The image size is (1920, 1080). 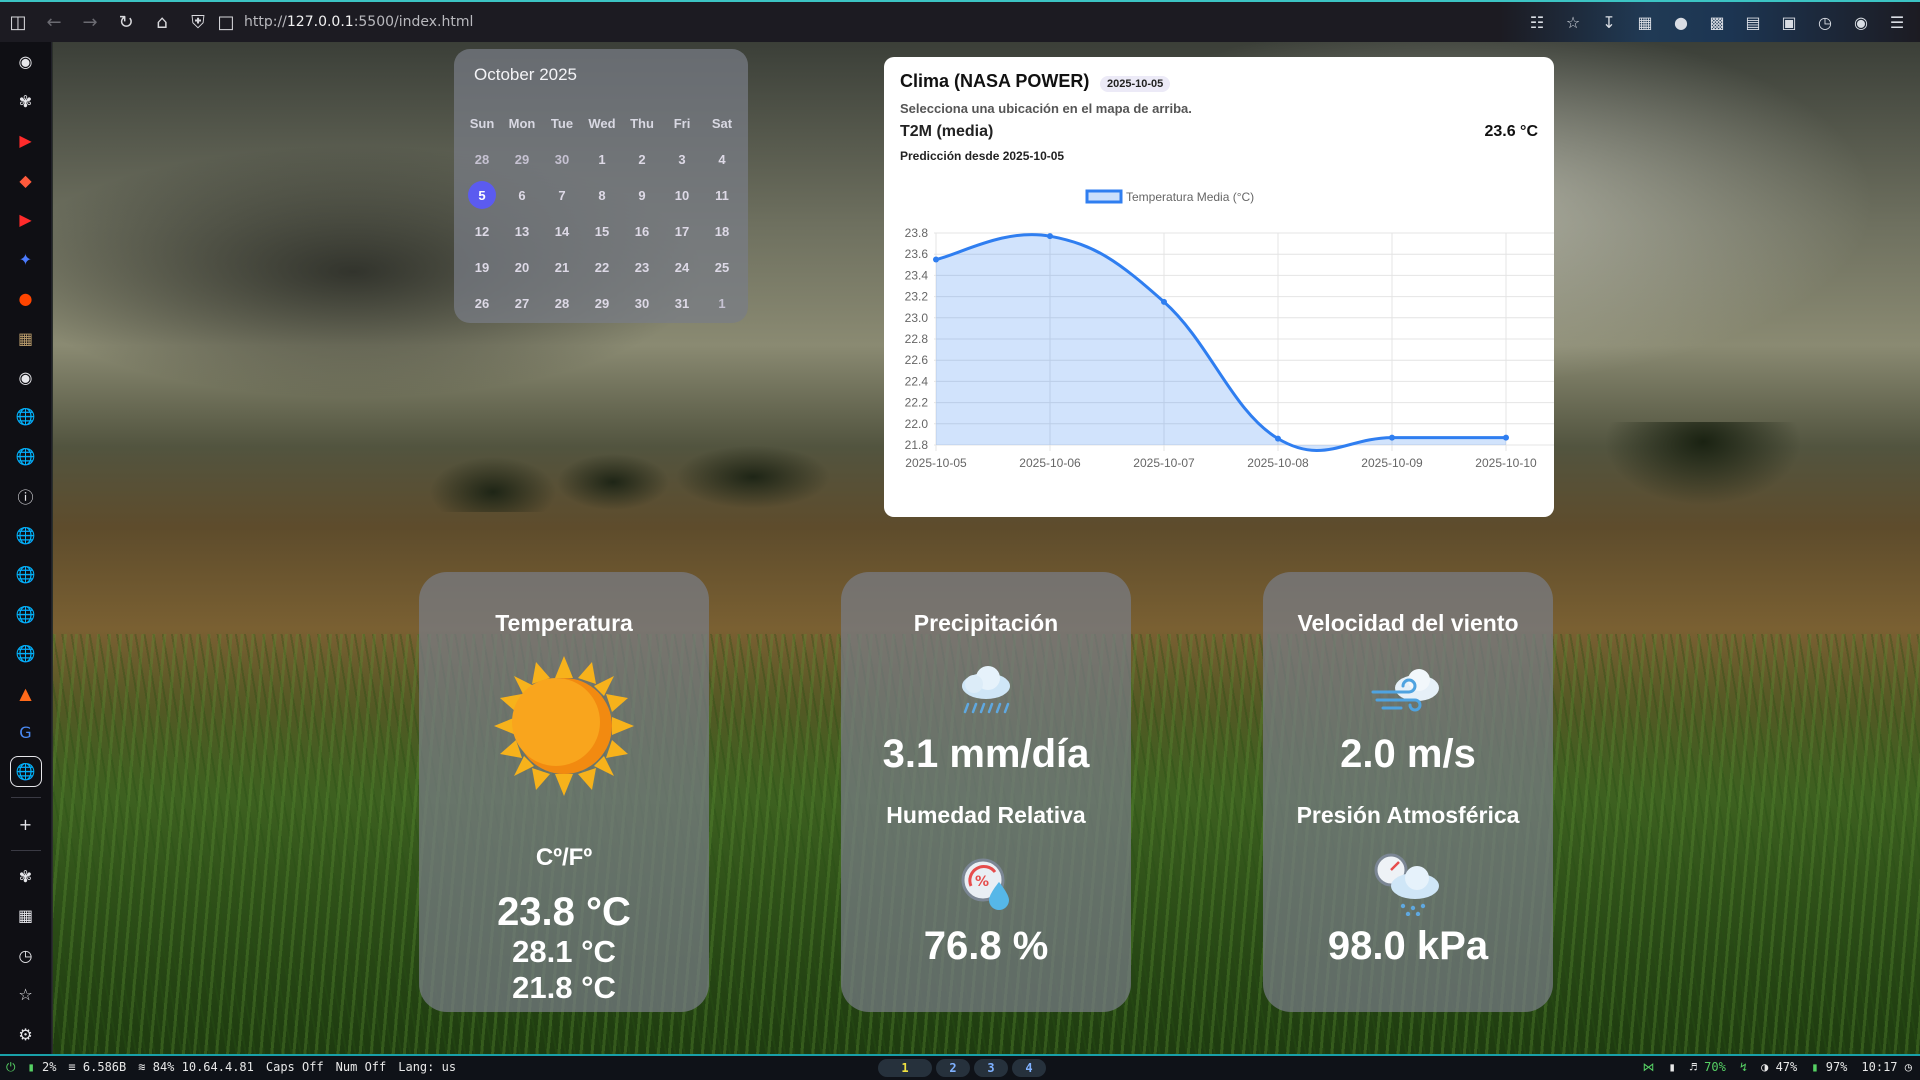 What do you see at coordinates (1786, 1067) in the screenshot?
I see `brightness-value: 47%` at bounding box center [1786, 1067].